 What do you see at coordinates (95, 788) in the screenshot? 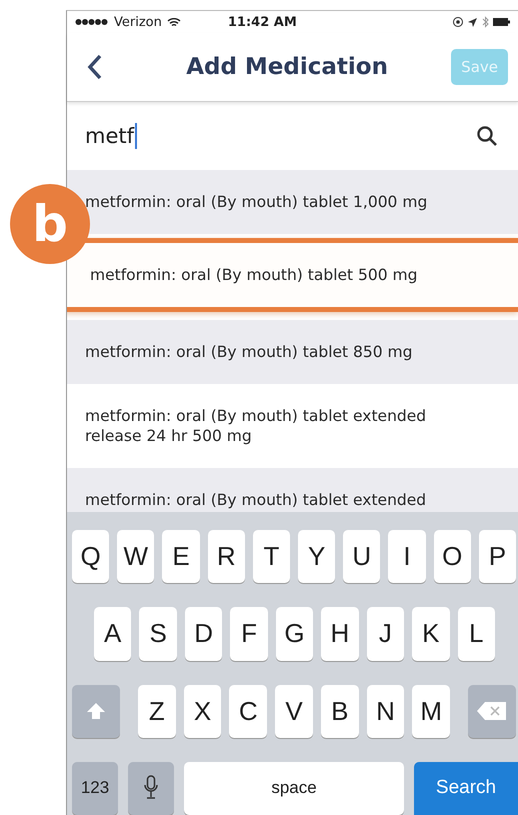
I see `numbers-key: 123` at bounding box center [95, 788].